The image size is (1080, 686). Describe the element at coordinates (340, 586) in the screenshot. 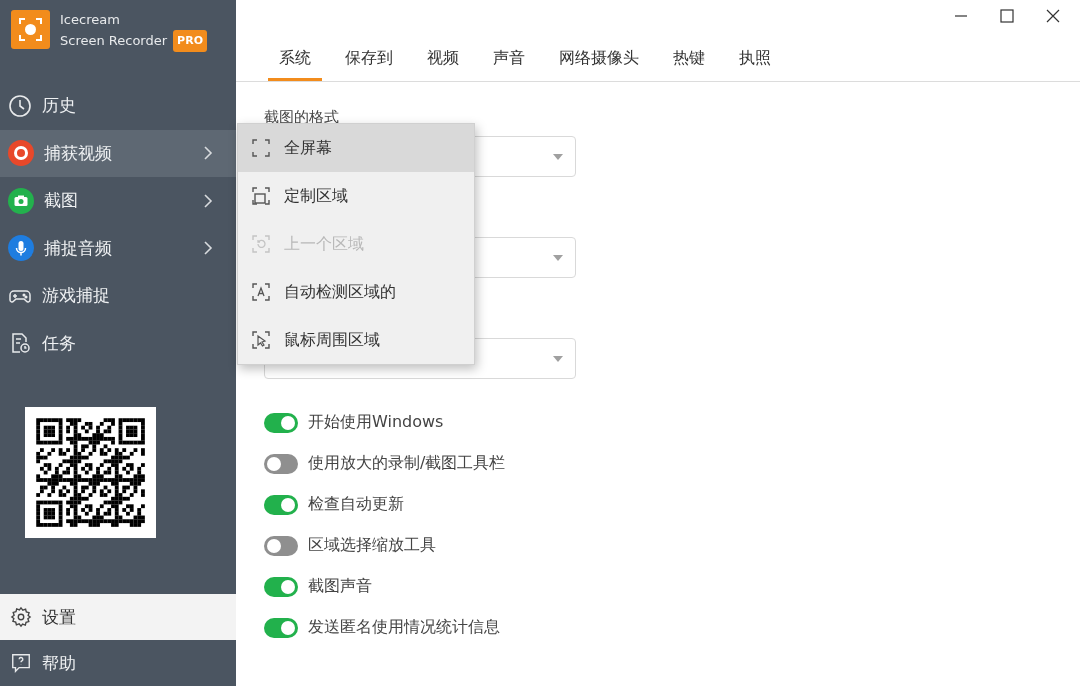

I see `toggle-label: 截图声音` at that location.